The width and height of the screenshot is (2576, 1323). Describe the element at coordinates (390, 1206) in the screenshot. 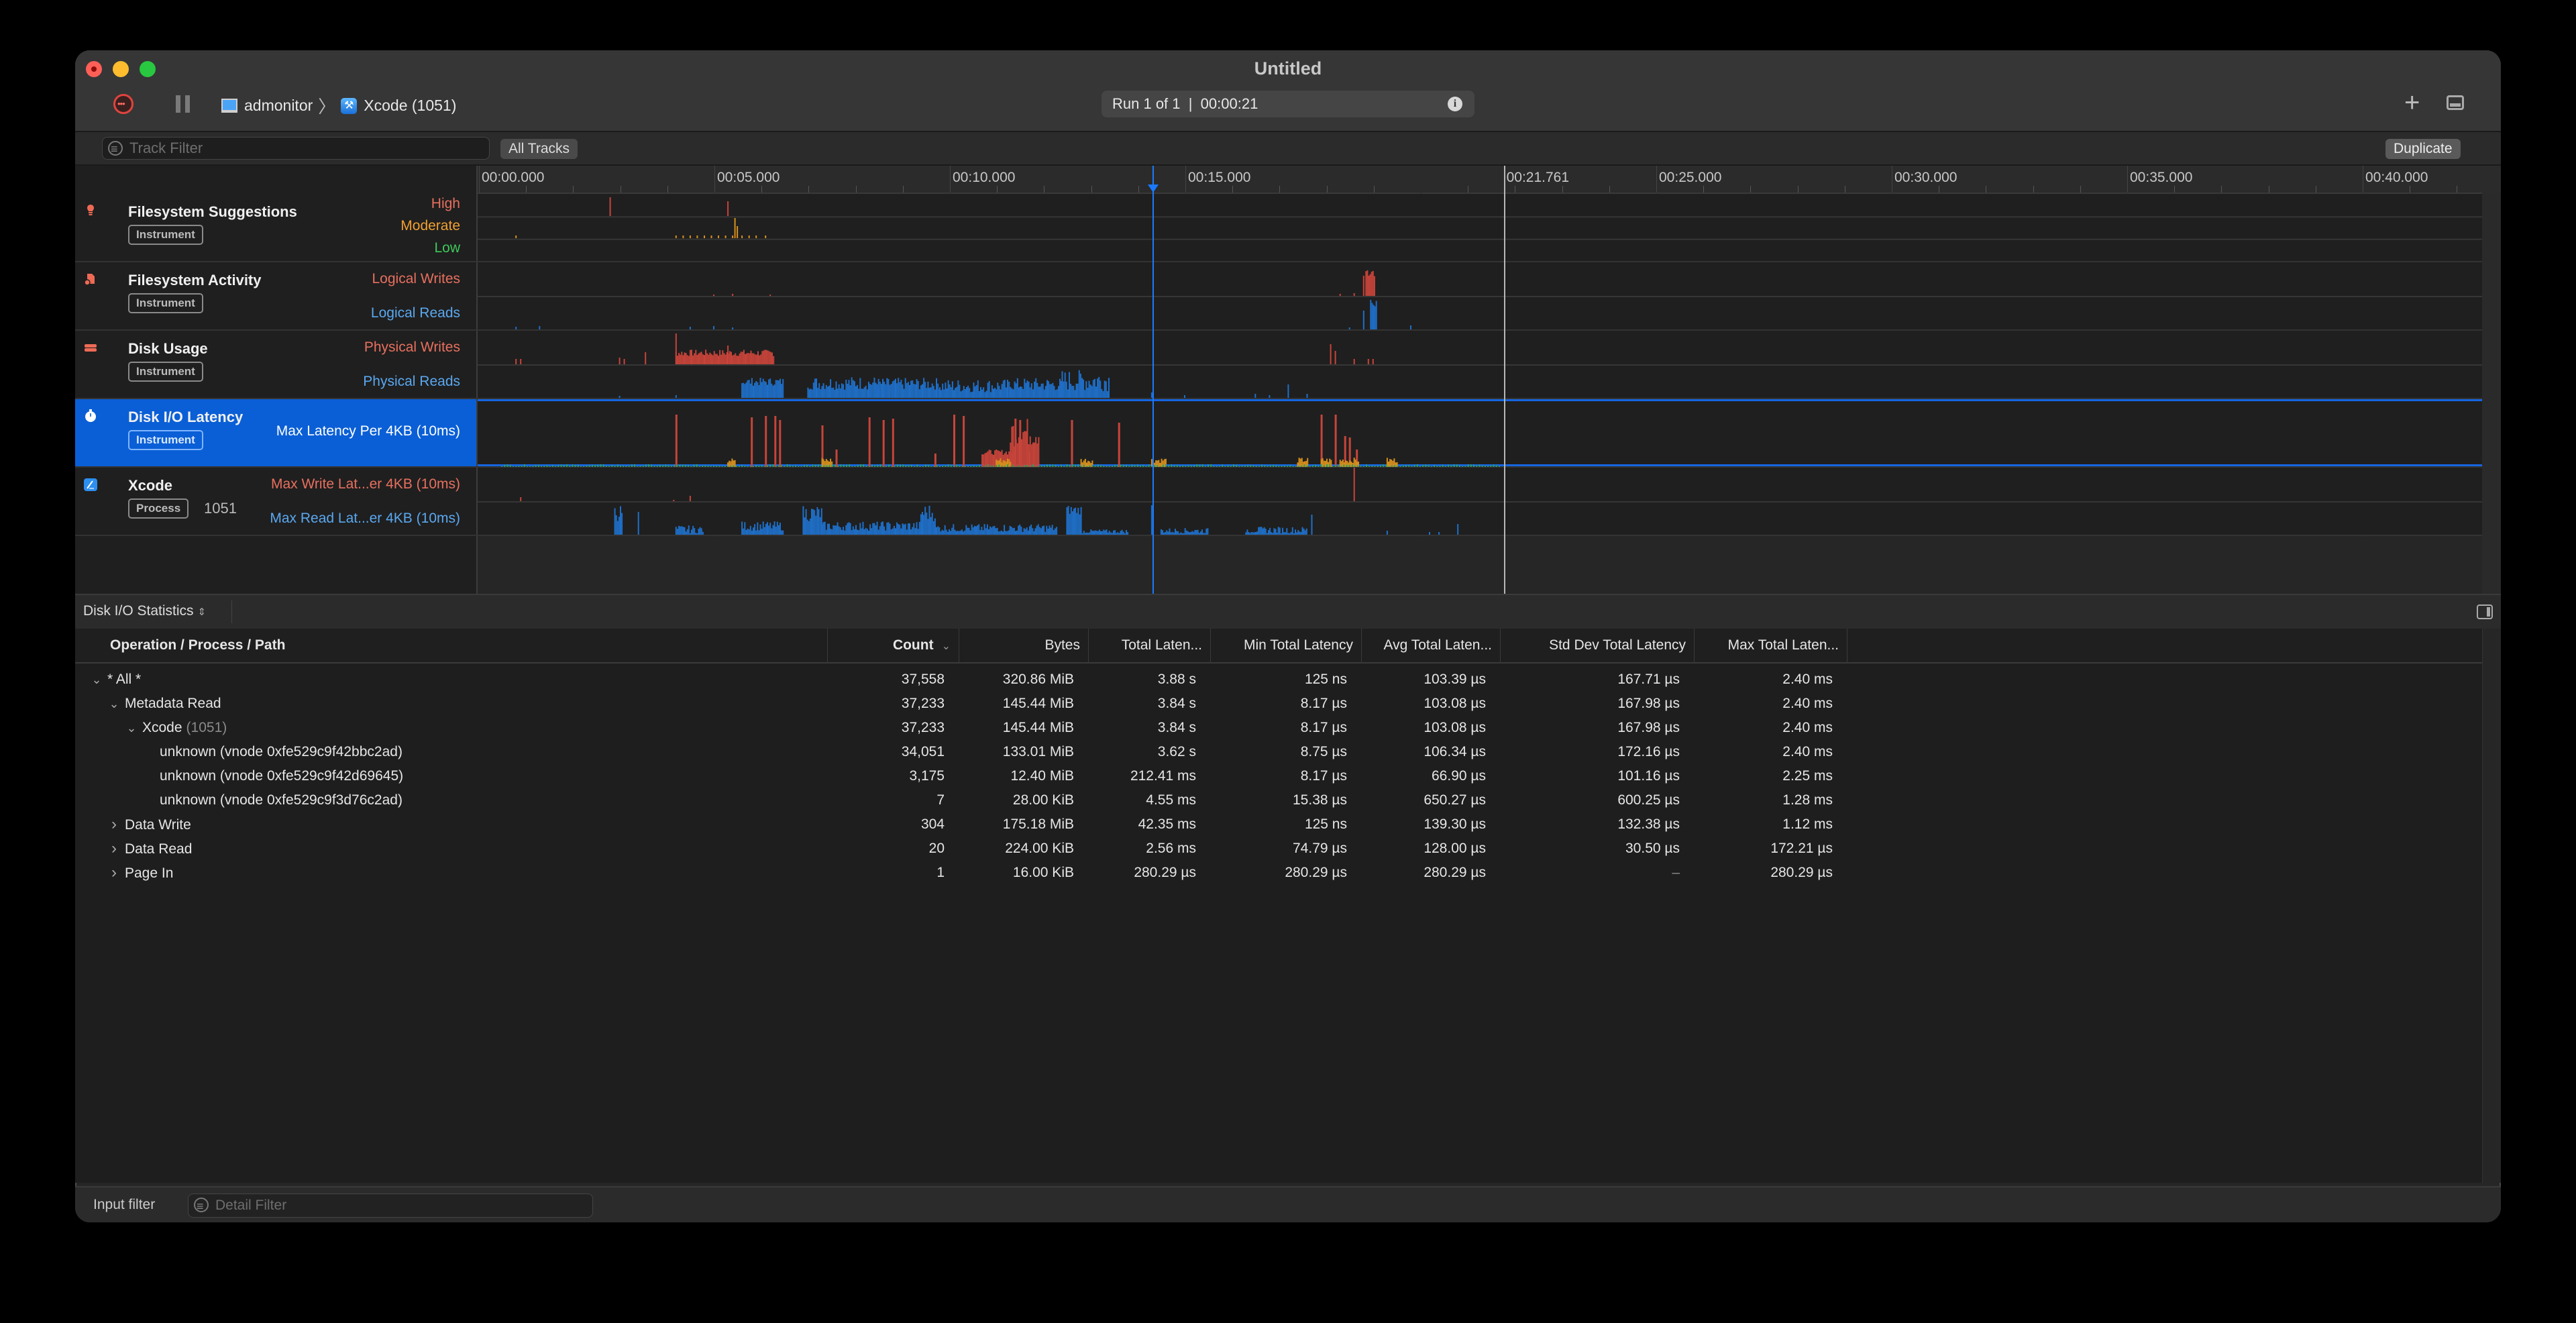

I see `detail-filter-input: Detail Filter` at that location.